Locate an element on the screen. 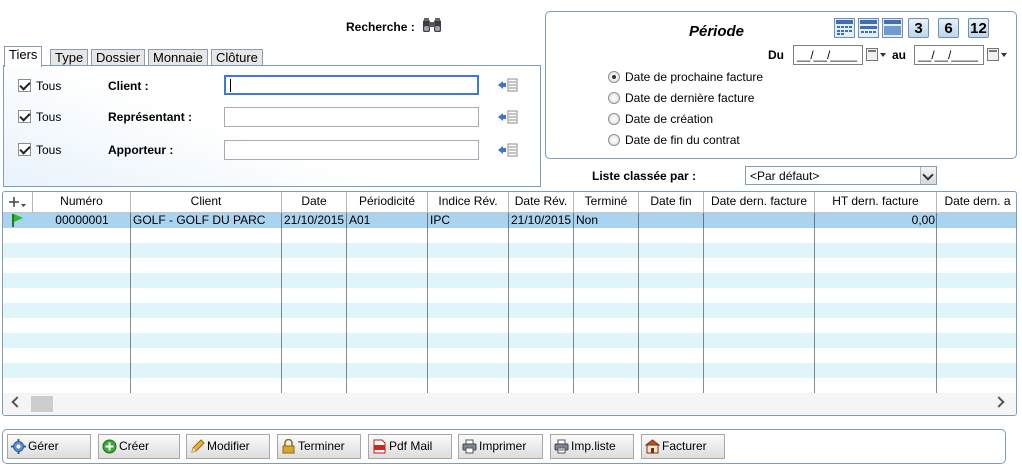  client-input is located at coordinates (351, 85).